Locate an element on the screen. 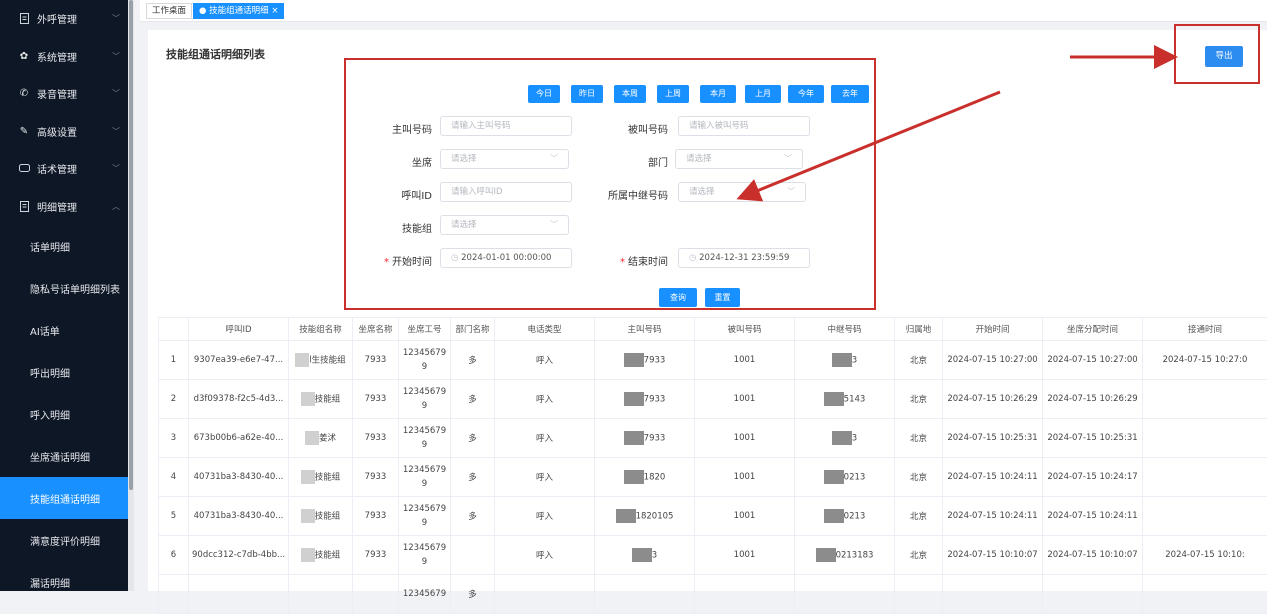 The height and width of the screenshot is (614, 1267). cell-text: 0213183 is located at coordinates (855, 556).